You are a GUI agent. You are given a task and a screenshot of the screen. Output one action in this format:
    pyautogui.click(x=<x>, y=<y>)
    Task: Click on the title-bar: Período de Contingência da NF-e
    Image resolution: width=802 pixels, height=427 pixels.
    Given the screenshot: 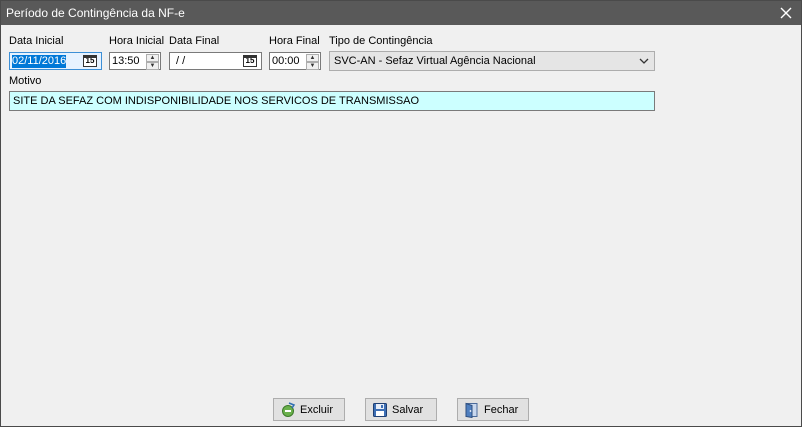 What is the action you would take?
    pyautogui.click(x=401, y=13)
    